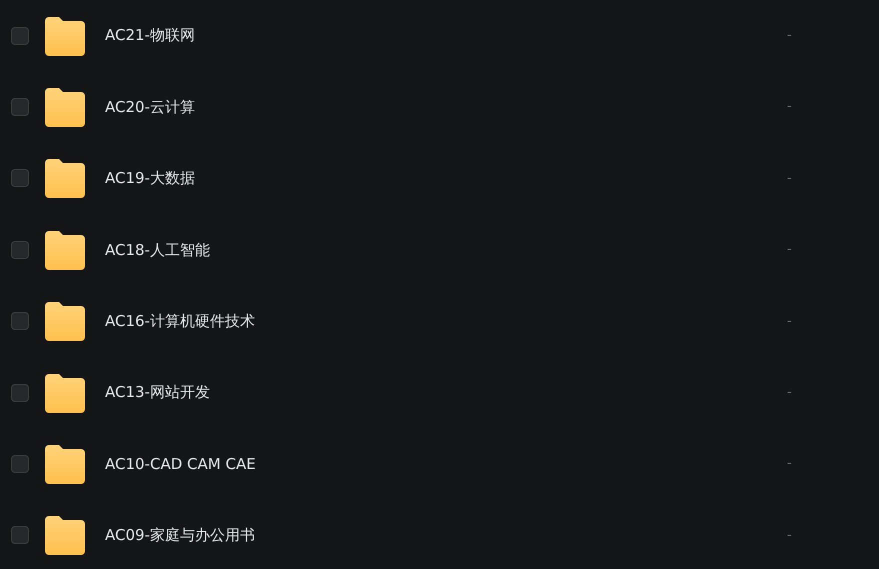 The height and width of the screenshot is (569, 879). Describe the element at coordinates (150, 178) in the screenshot. I see `folder-name: AC19-大数据` at that location.